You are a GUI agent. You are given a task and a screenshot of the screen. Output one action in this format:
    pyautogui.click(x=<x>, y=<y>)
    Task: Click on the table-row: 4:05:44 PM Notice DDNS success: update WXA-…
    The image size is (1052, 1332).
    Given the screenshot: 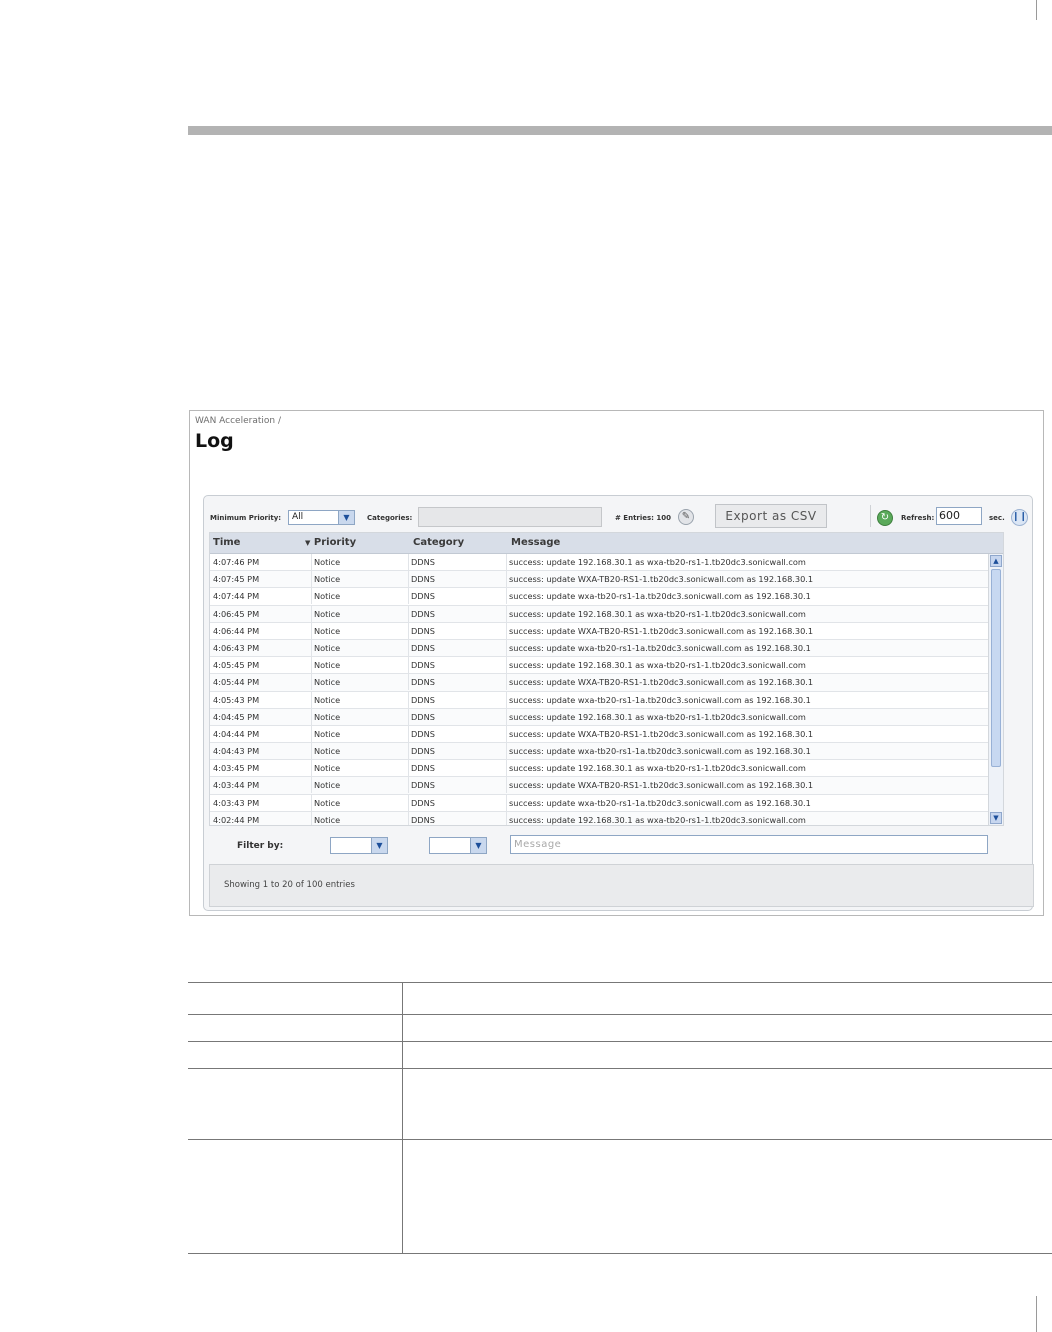 What is the action you would take?
    pyautogui.click(x=600, y=683)
    